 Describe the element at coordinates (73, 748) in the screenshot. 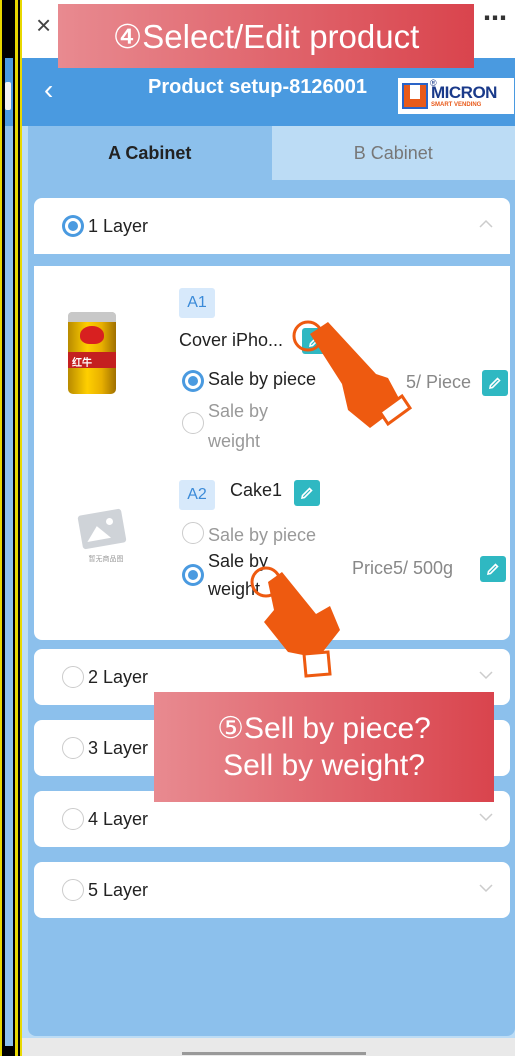

I see `layer-3-radio` at that location.